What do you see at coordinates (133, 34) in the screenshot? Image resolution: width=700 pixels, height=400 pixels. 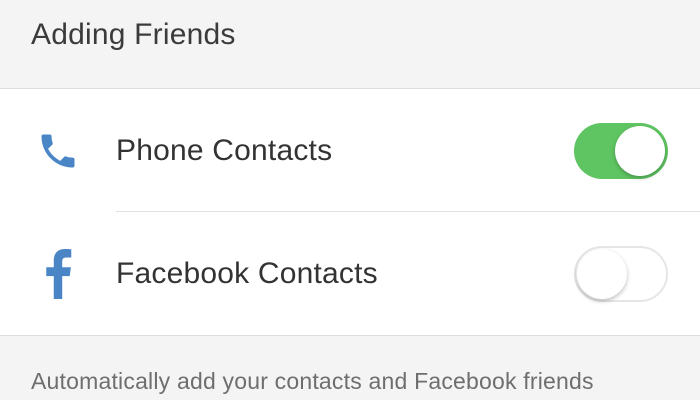 I see `section-title: Adding Friends` at bounding box center [133, 34].